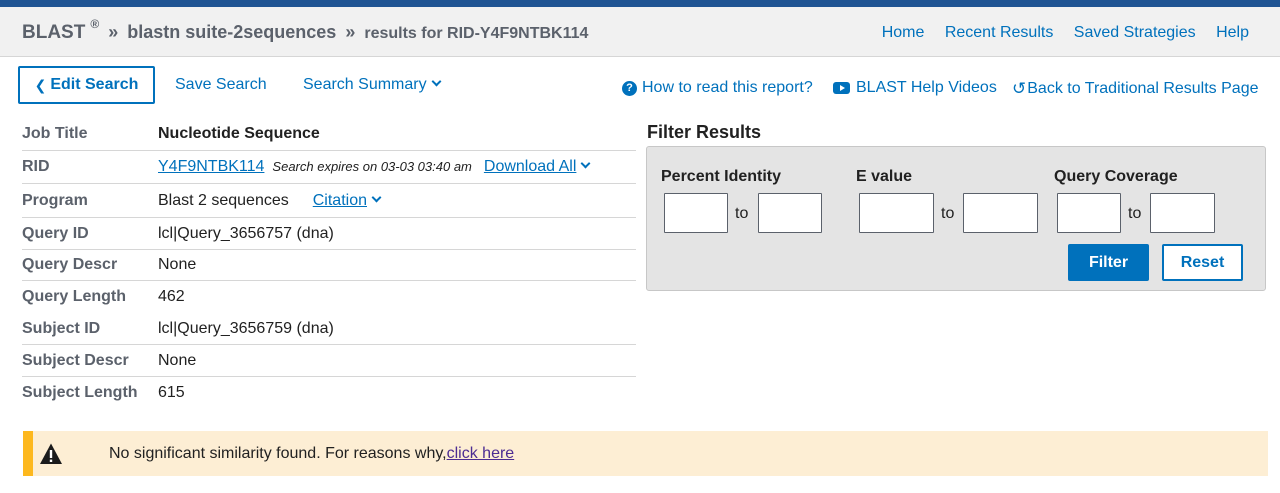 The width and height of the screenshot is (1280, 493). Describe the element at coordinates (790, 213) in the screenshot. I see `percent-identity-max-input` at that location.